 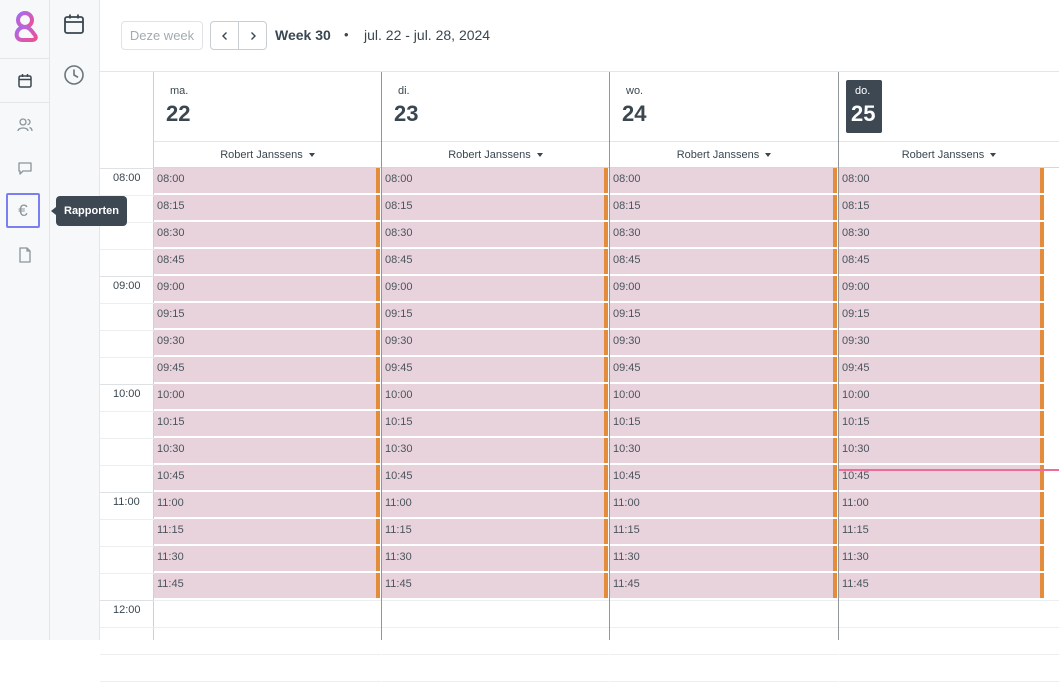 What do you see at coordinates (267, 107) in the screenshot?
I see `day-header: ma. 22` at bounding box center [267, 107].